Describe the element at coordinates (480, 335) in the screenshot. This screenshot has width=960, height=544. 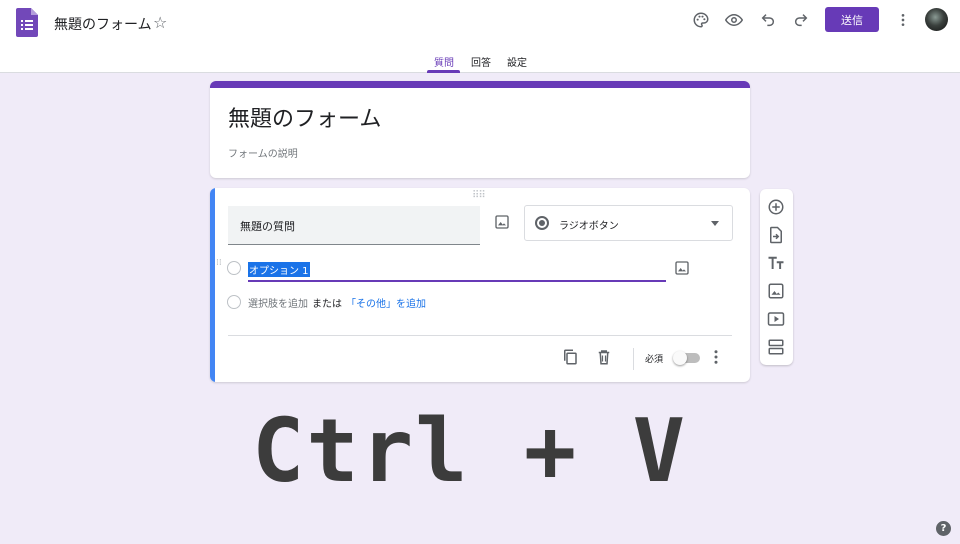
I see `card-divider` at that location.